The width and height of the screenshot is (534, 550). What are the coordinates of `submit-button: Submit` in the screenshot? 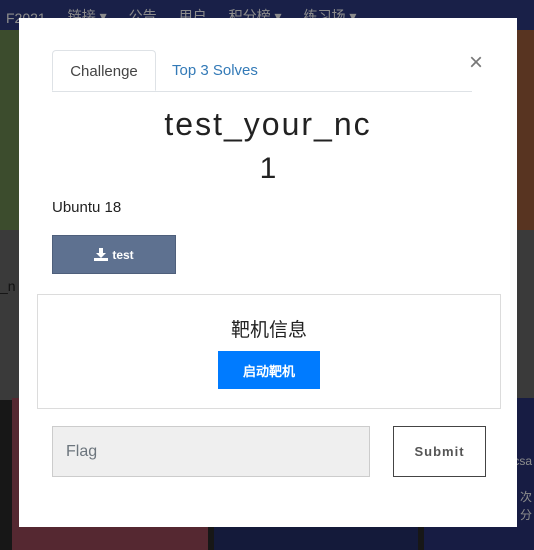 It's located at (439, 451).